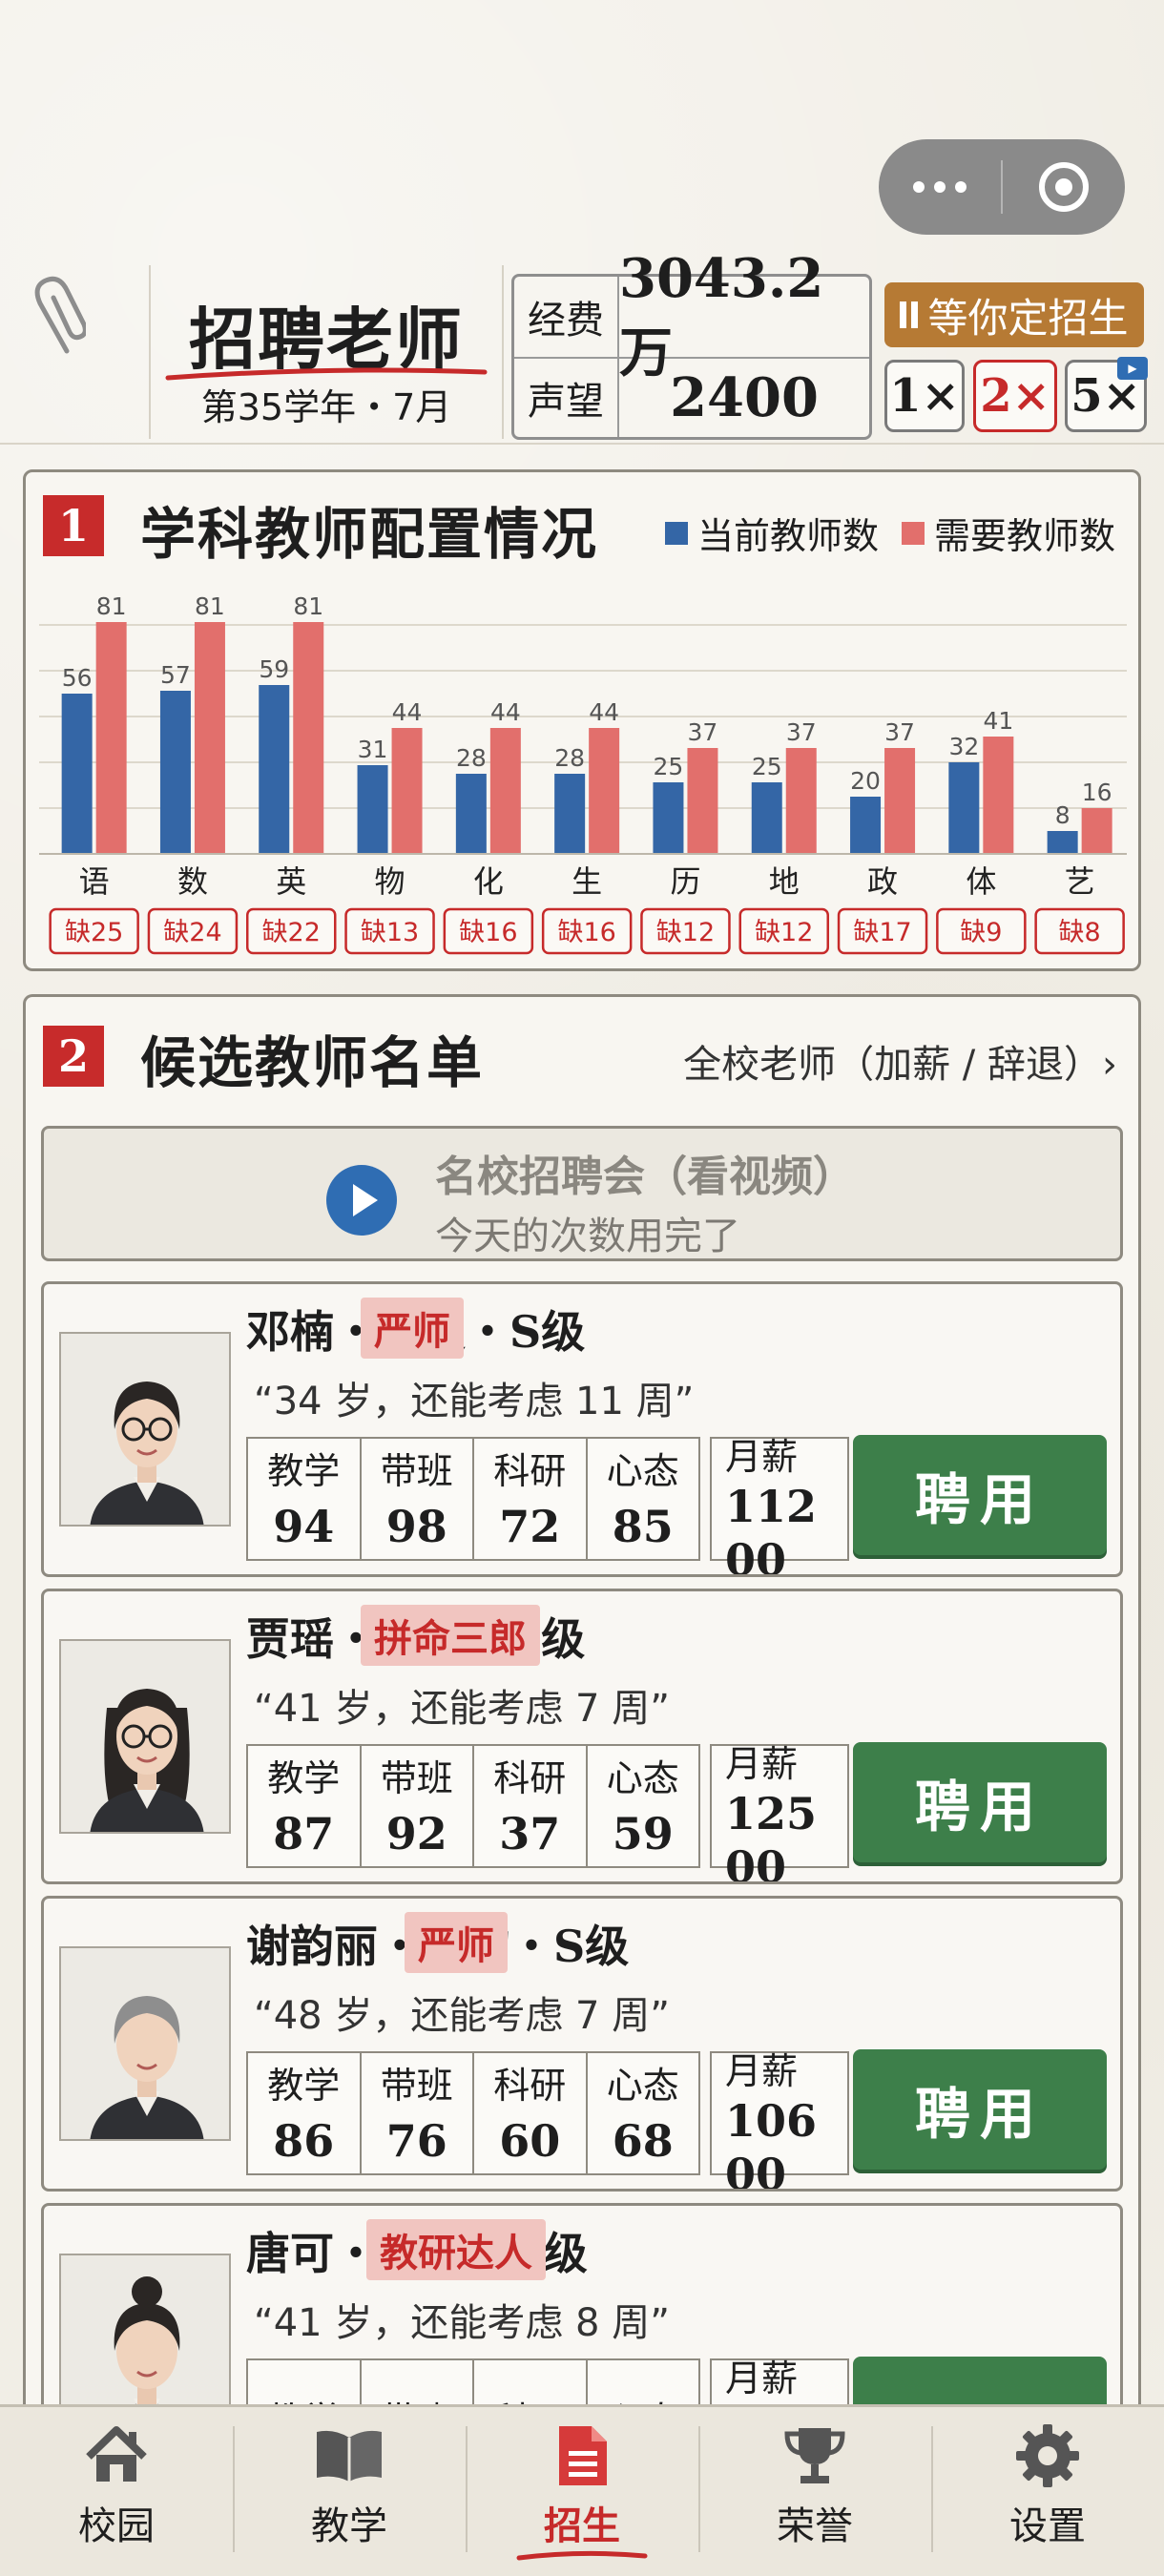 The image size is (1164, 2576). What do you see at coordinates (1107, 394) in the screenshot?
I see `speed-5x-button: 5× ▶` at bounding box center [1107, 394].